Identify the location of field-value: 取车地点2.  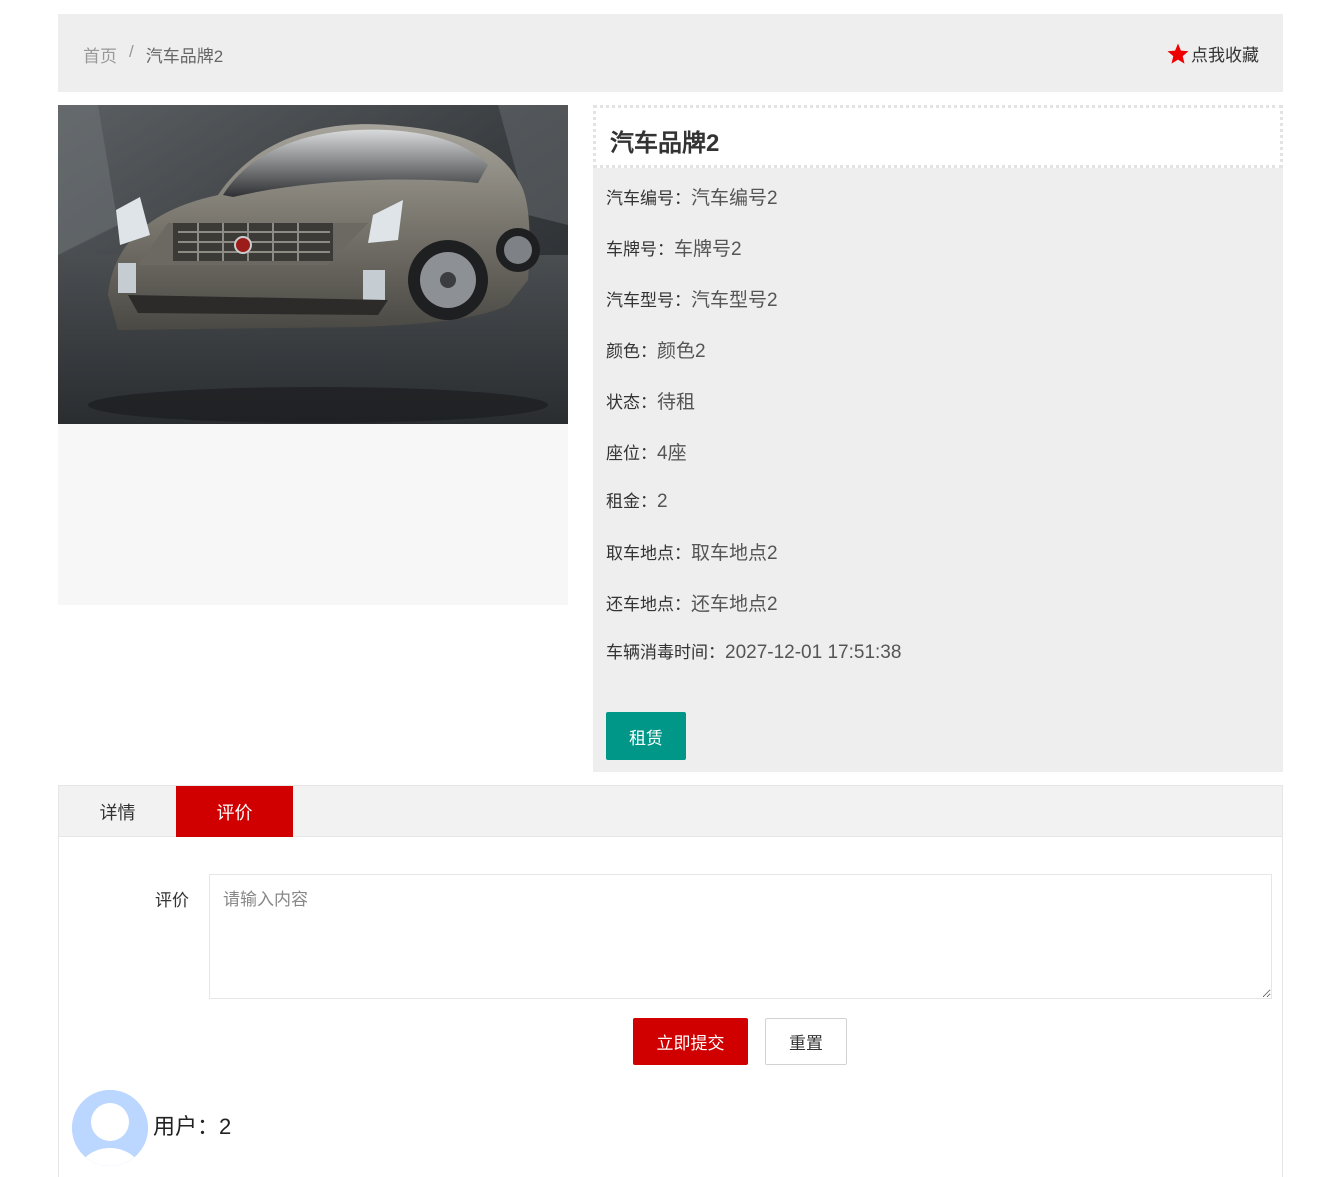
(734, 553).